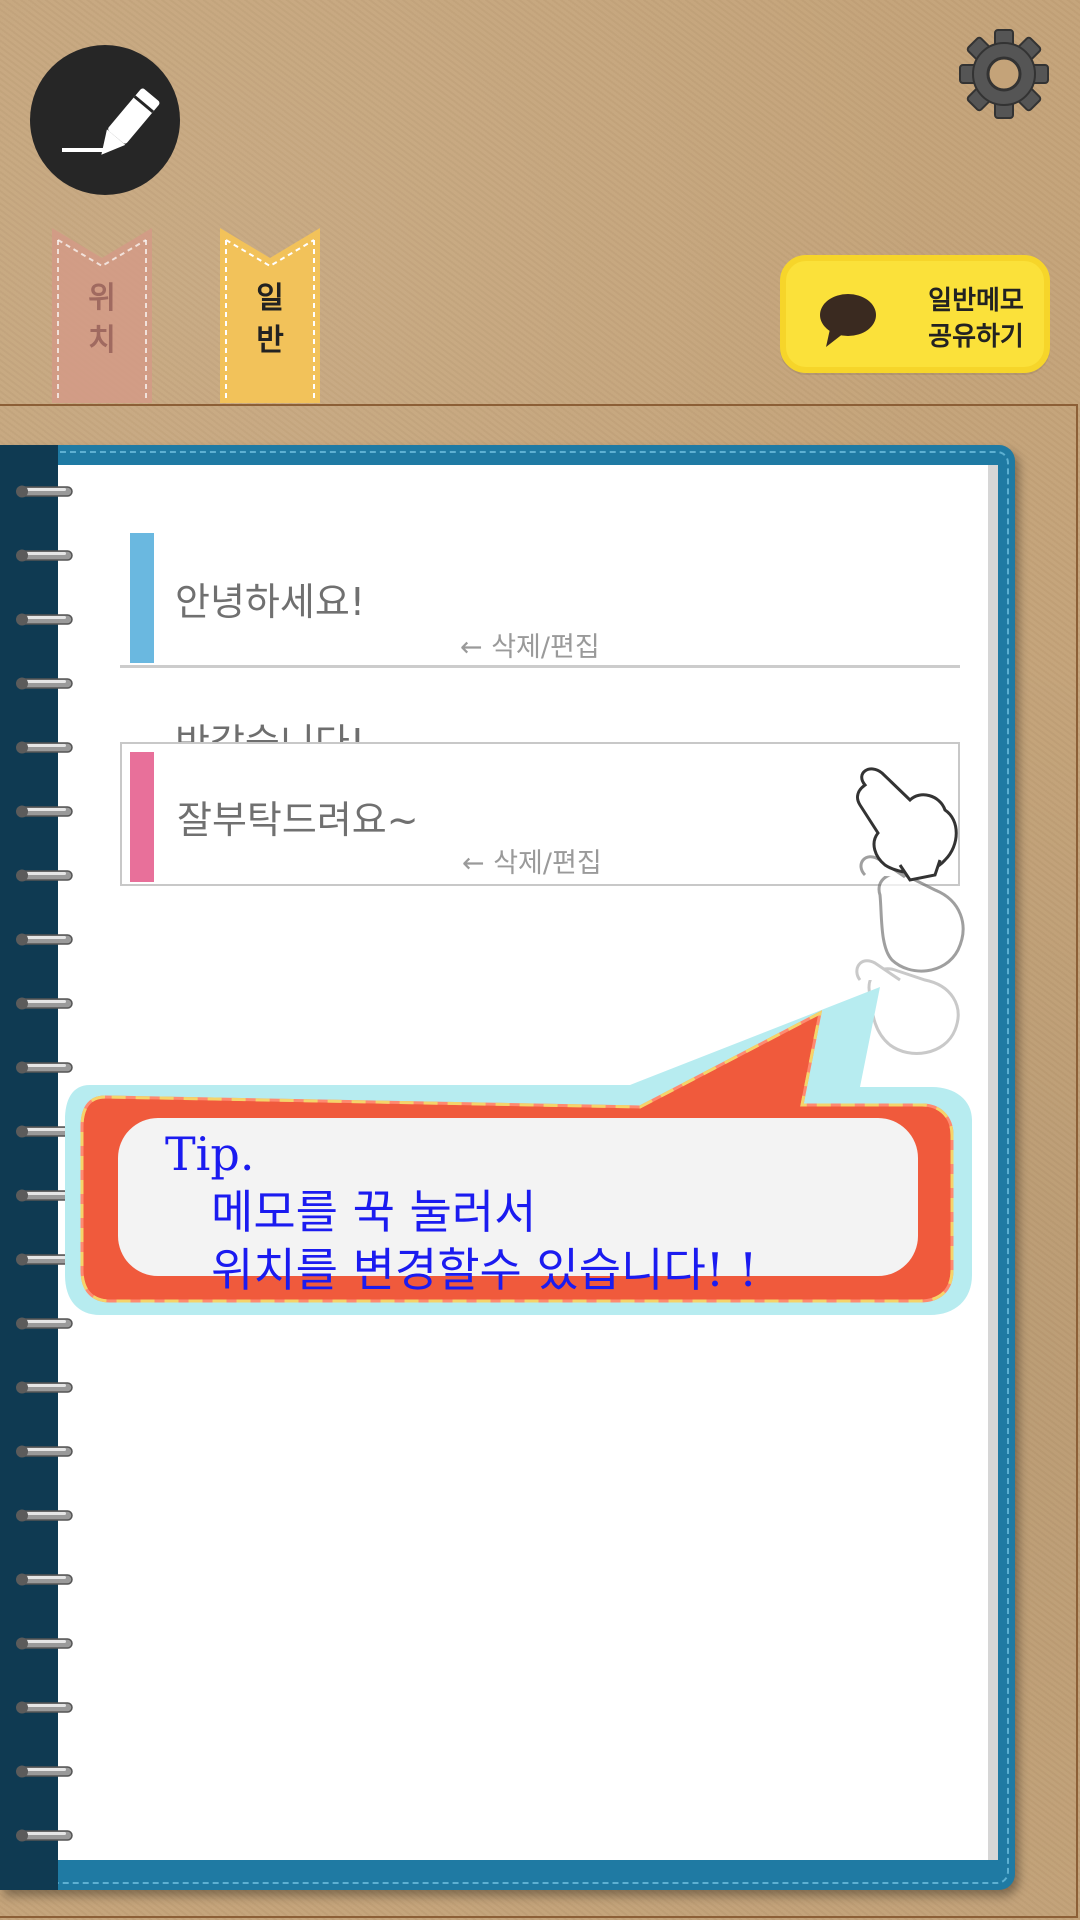 This screenshot has width=1080, height=1920. I want to click on write-memo-button, so click(105, 120).